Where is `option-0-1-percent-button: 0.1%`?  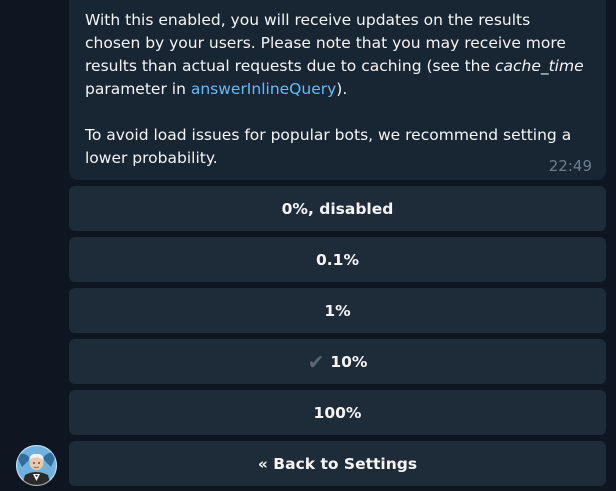 option-0-1-percent-button: 0.1% is located at coordinates (337, 259).